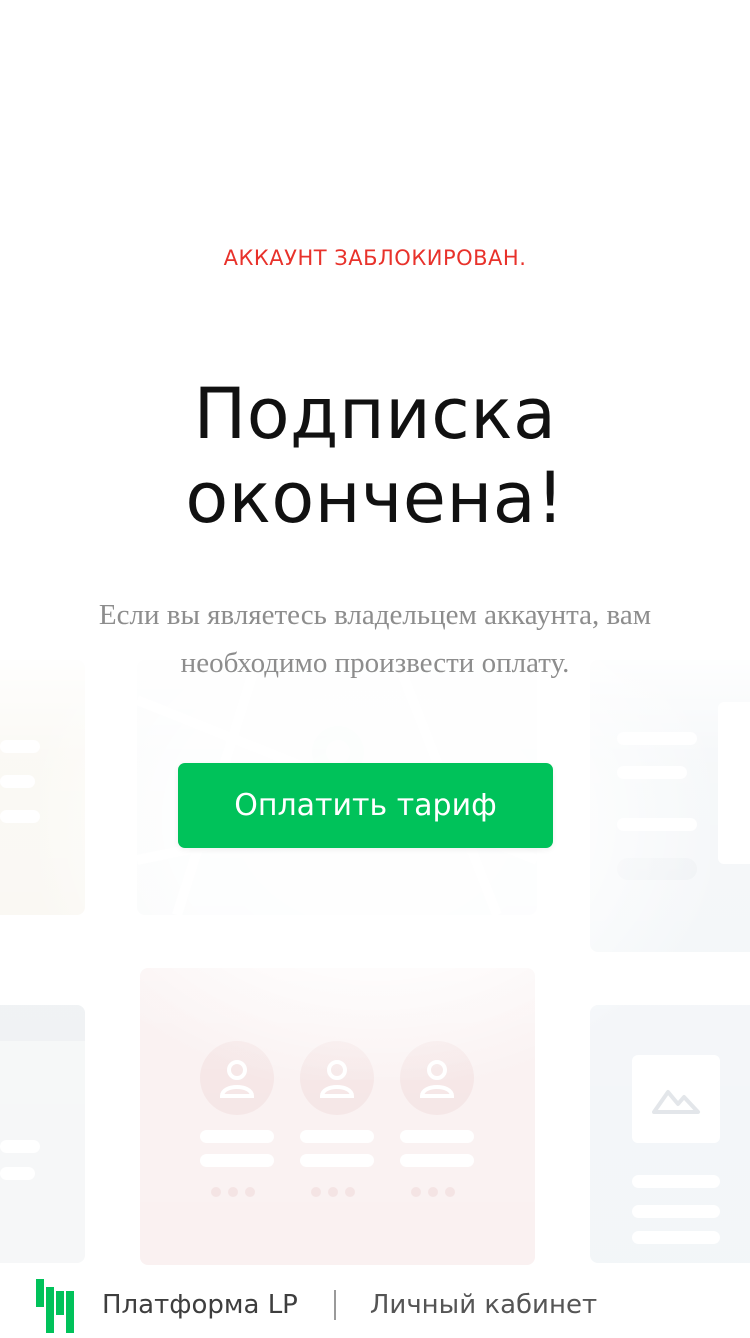 This screenshot has height=1338, width=750. I want to click on title-line-1: Подписка, so click(375, 414).